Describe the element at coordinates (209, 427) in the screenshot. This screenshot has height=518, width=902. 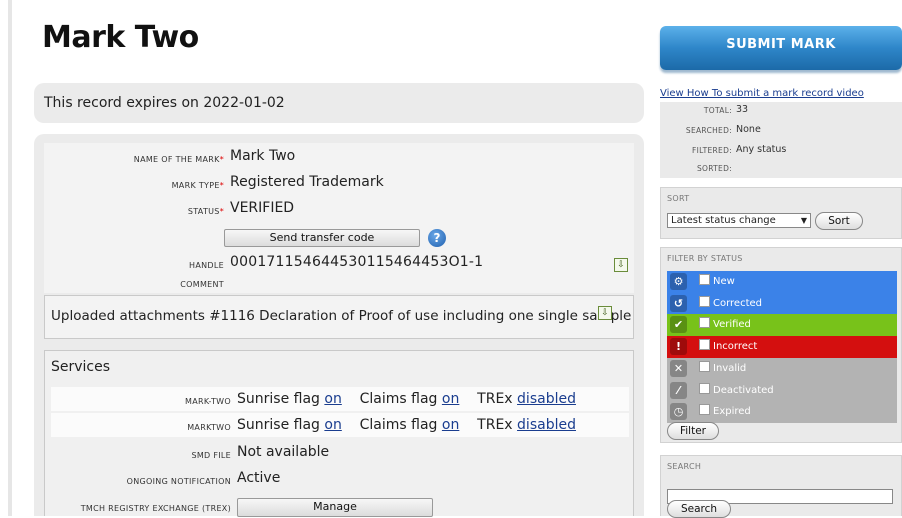
I see `service-row-label: marktwo` at that location.